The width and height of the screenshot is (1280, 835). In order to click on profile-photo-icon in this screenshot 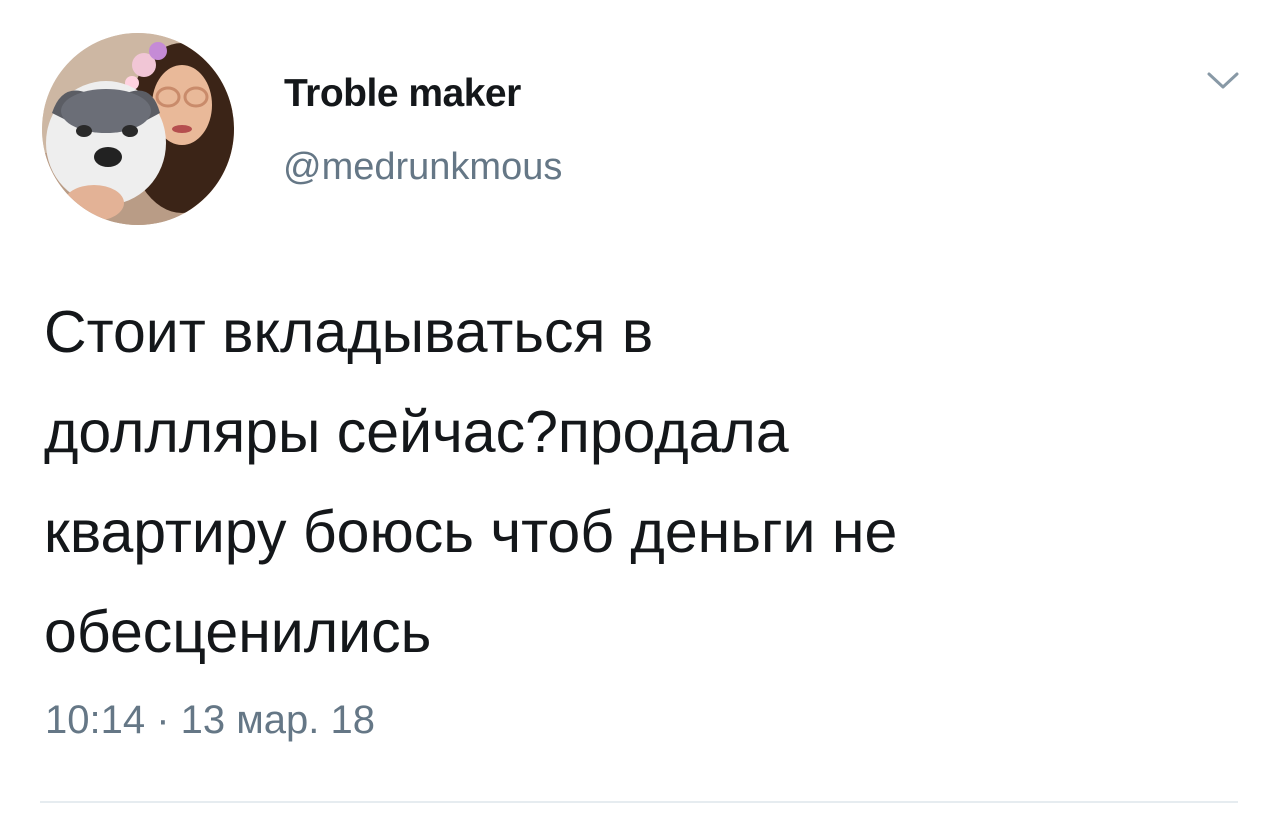, I will do `click(138, 129)`.